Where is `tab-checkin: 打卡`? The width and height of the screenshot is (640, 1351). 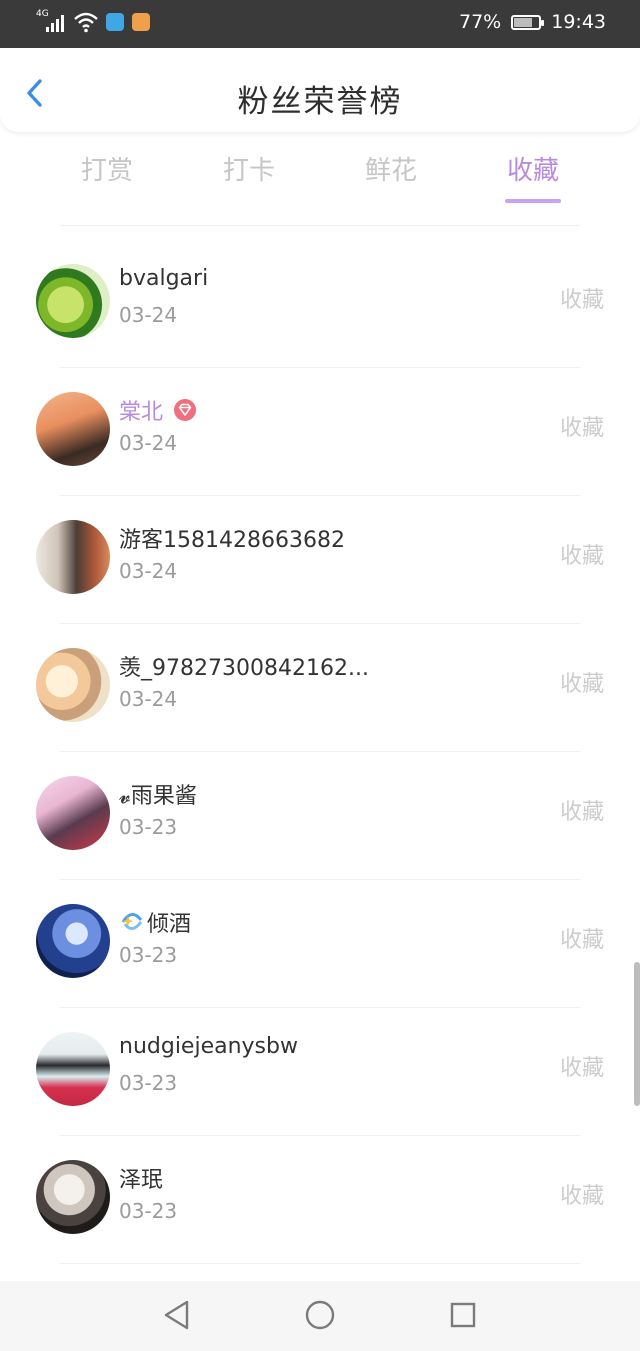
tab-checkin: 打卡 is located at coordinates (249, 168).